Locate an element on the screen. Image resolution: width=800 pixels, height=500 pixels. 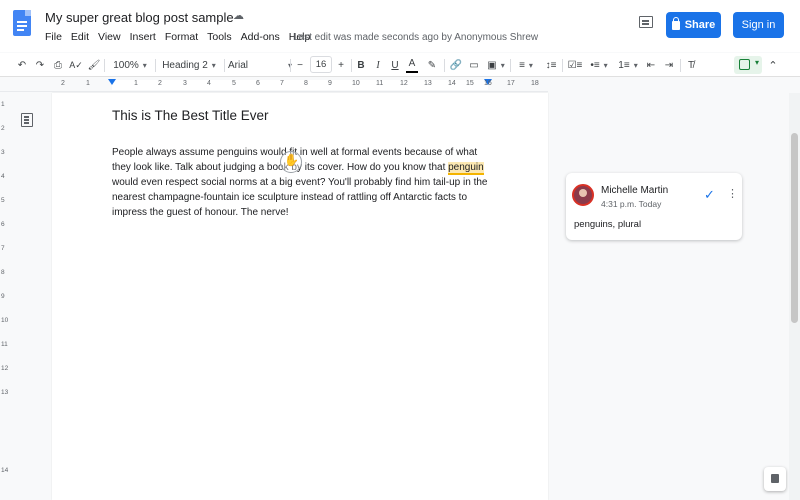
share-button: Share is located at coordinates (693, 25).